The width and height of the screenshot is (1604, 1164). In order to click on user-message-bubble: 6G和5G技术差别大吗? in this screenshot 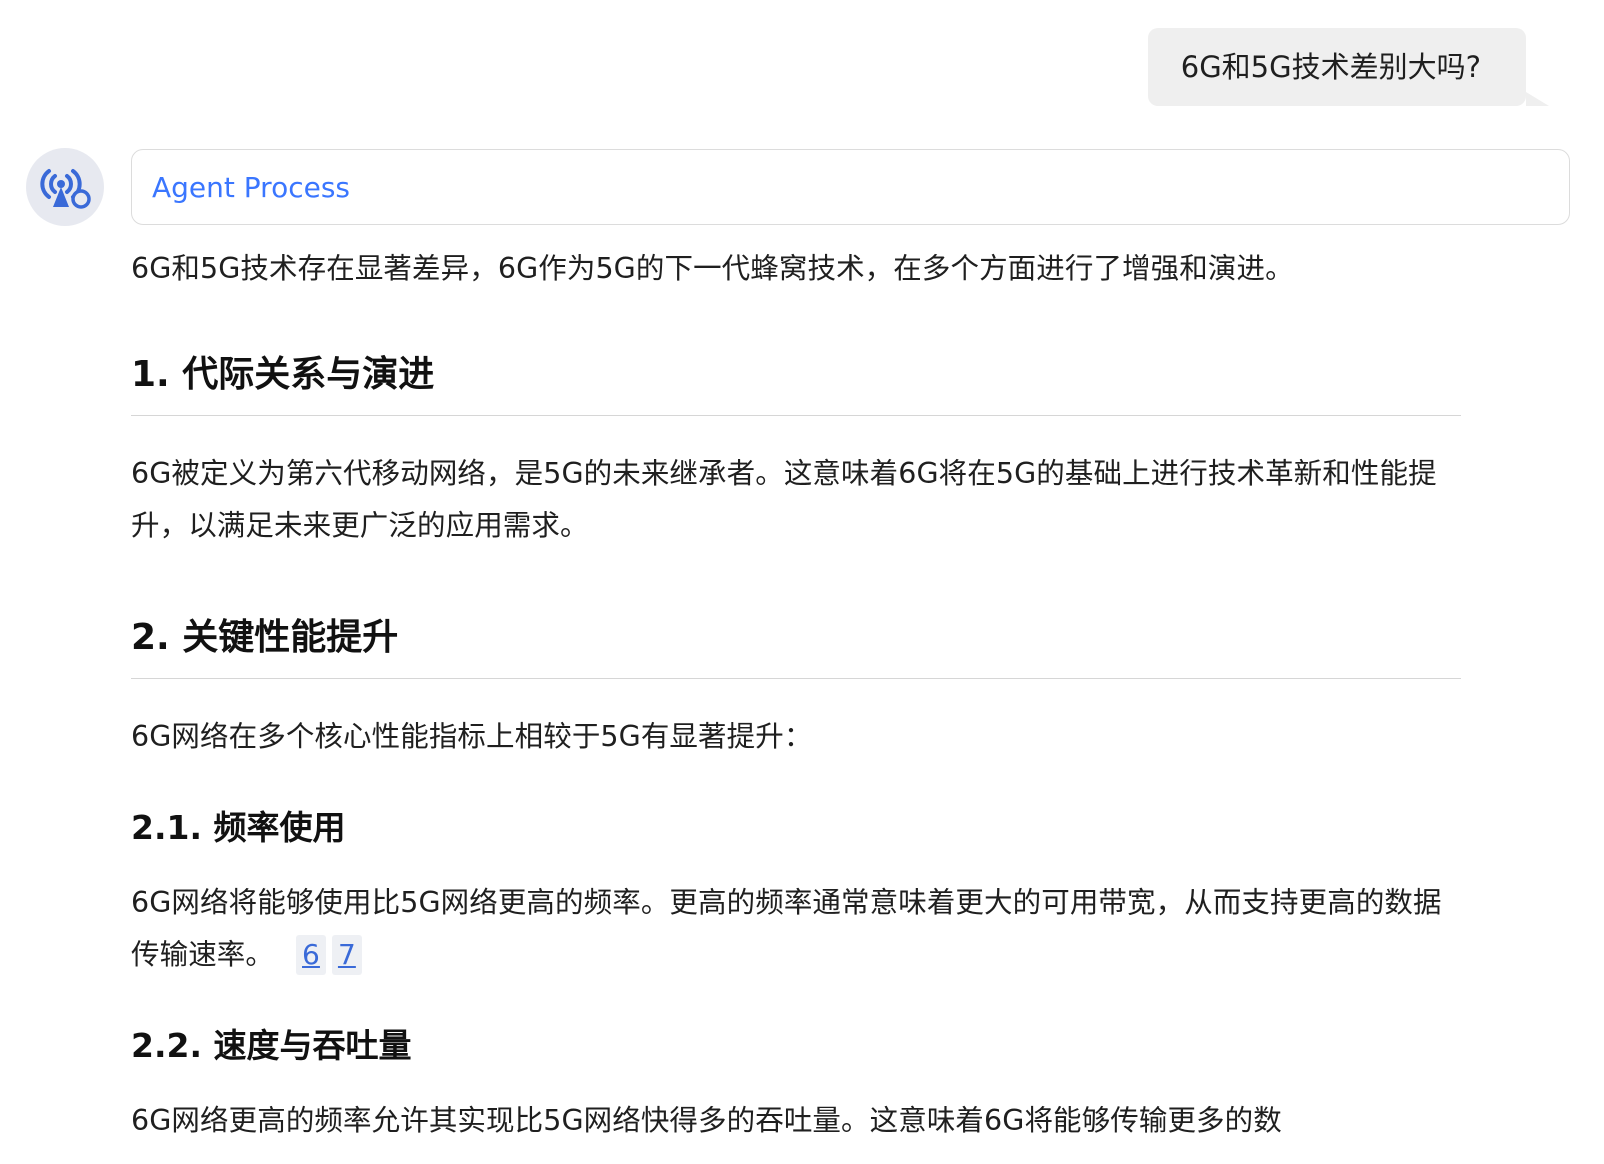, I will do `click(1348, 67)`.